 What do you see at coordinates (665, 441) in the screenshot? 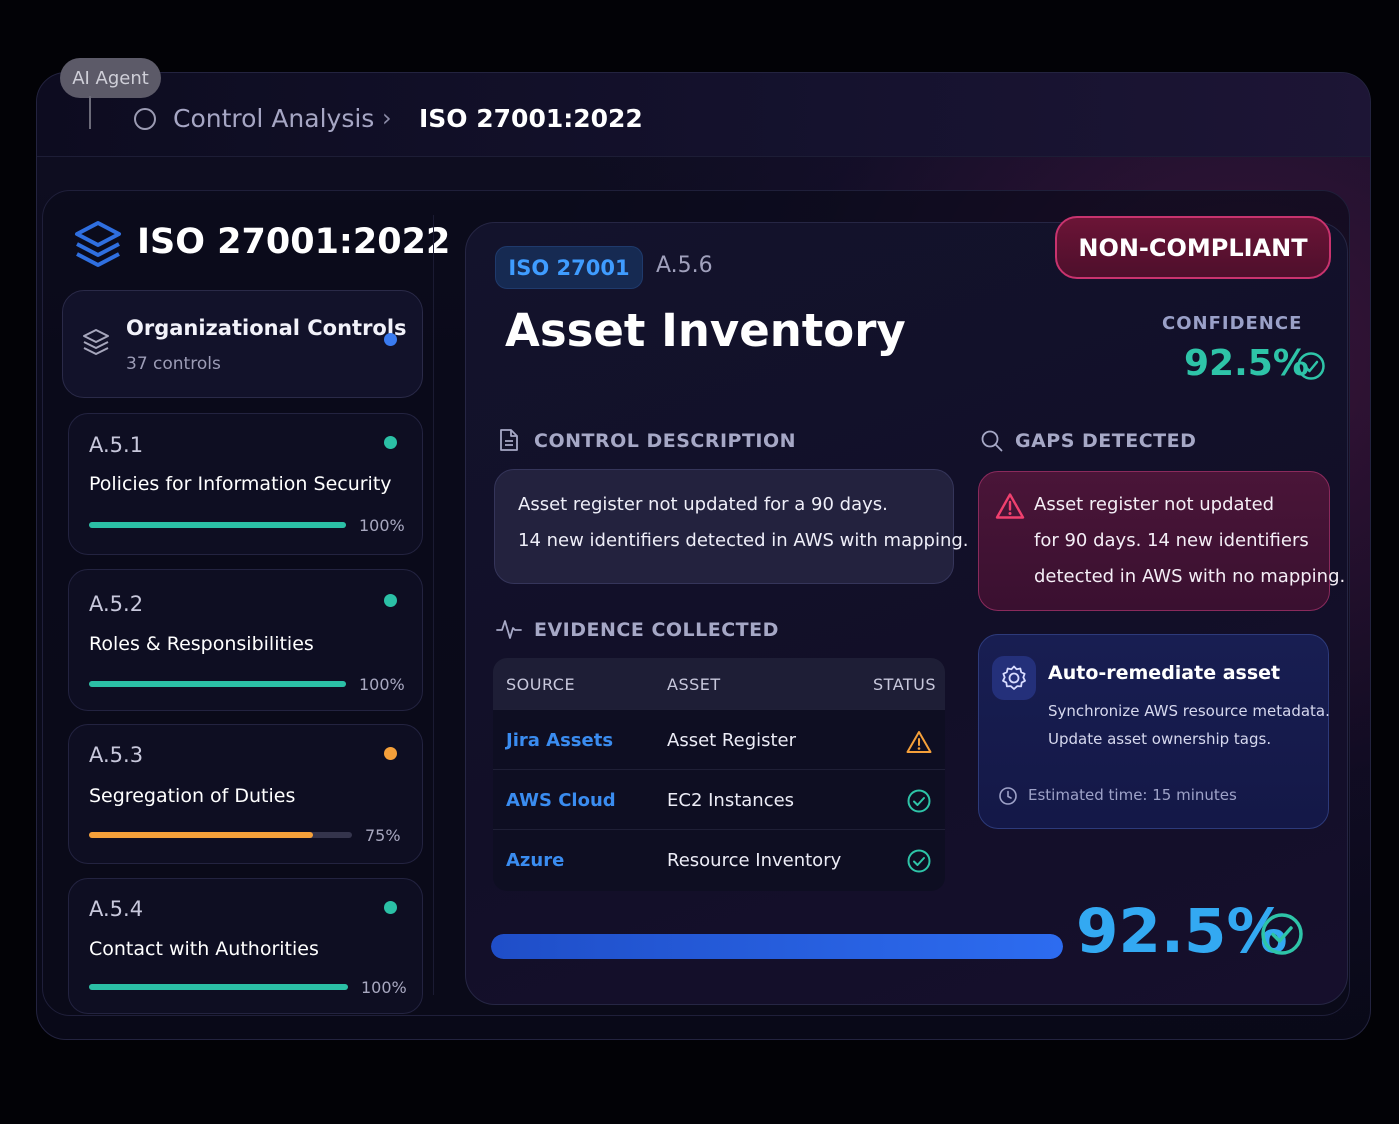
I see `section-heading-description: CONTROL DESCRIPTION` at bounding box center [665, 441].